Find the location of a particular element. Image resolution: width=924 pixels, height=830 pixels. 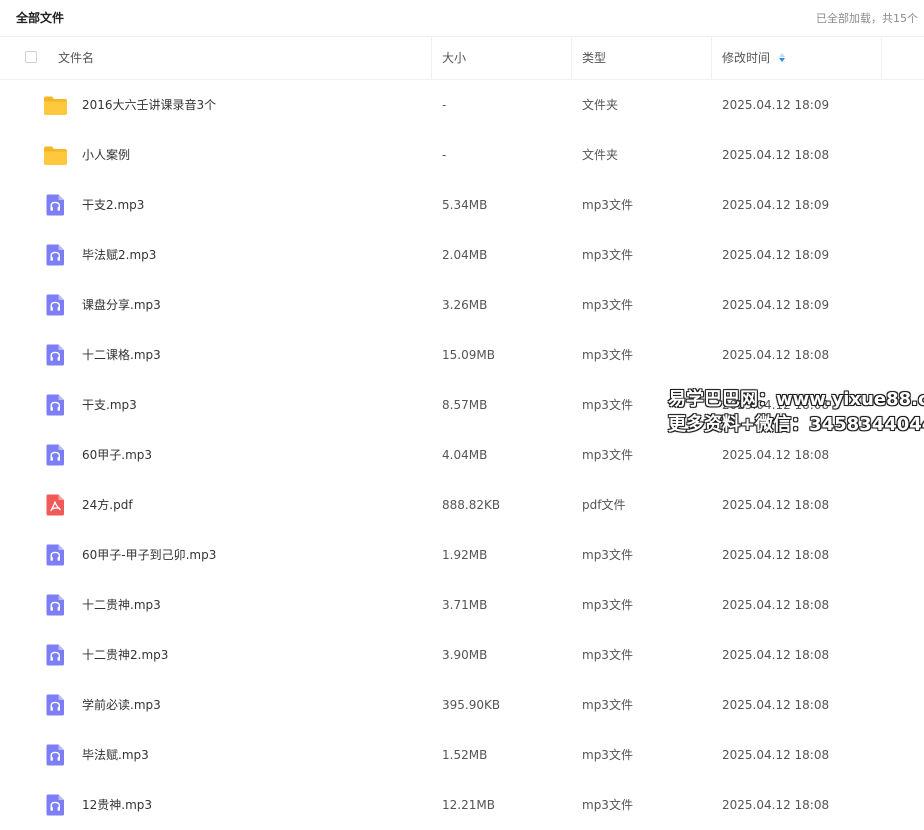

file-size: 888.82KB is located at coordinates (471, 505).